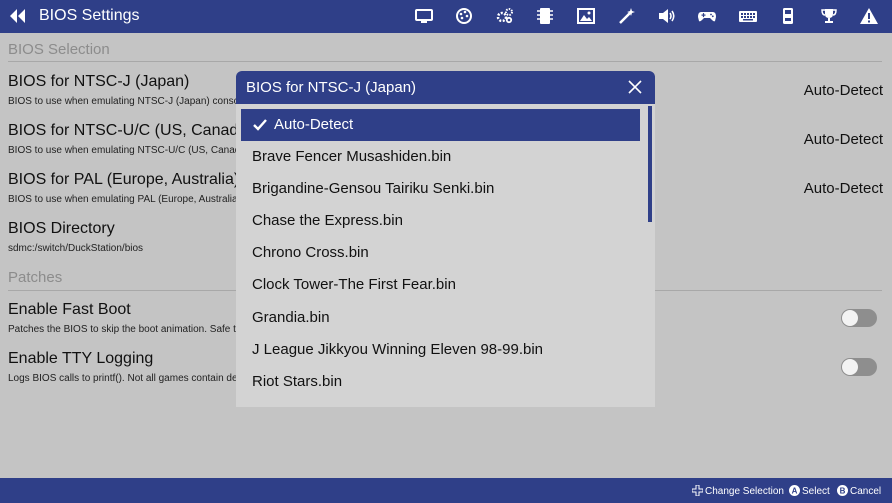 The width and height of the screenshot is (892, 503). I want to click on option-item: Auto-Detect, so click(440, 125).